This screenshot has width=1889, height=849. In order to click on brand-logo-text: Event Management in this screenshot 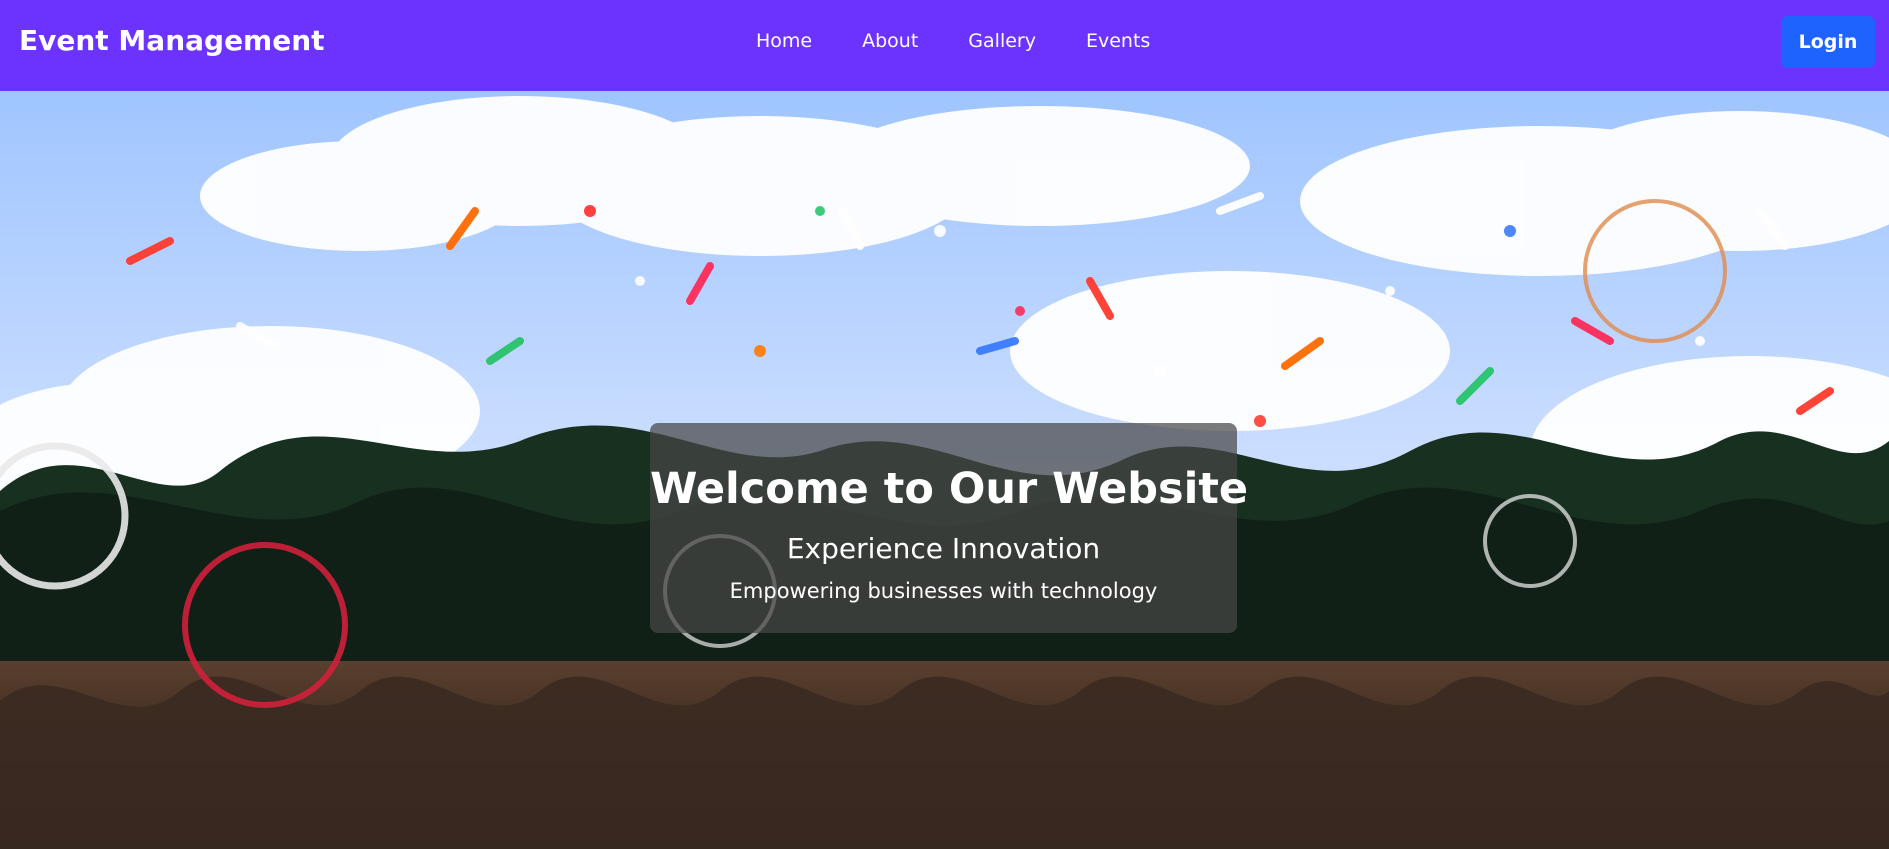, I will do `click(172, 40)`.